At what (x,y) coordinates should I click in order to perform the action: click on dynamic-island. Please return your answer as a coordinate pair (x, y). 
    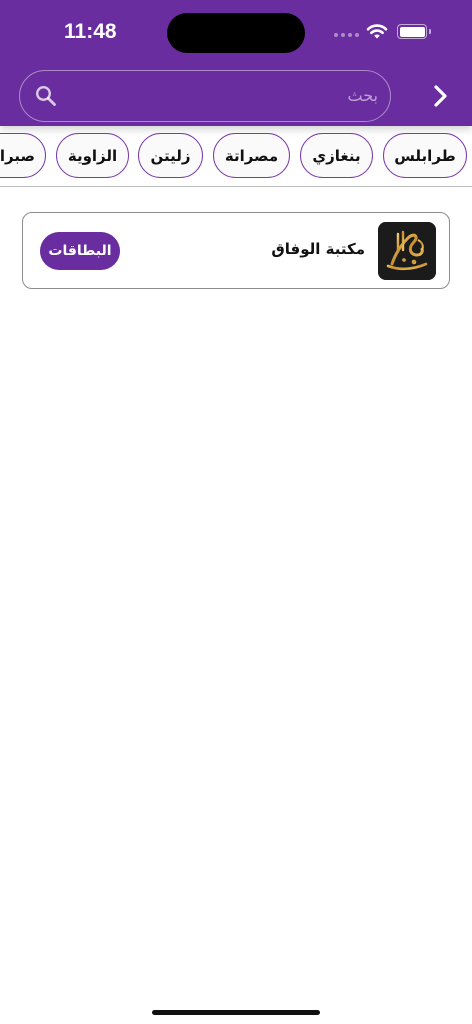
    Looking at the image, I should click on (236, 33).